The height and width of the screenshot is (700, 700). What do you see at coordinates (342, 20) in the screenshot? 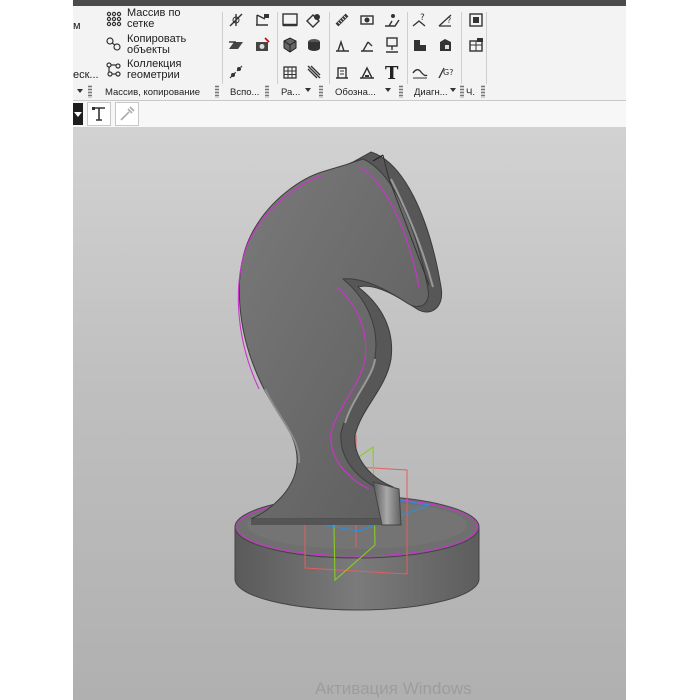
I see `thread-icon` at bounding box center [342, 20].